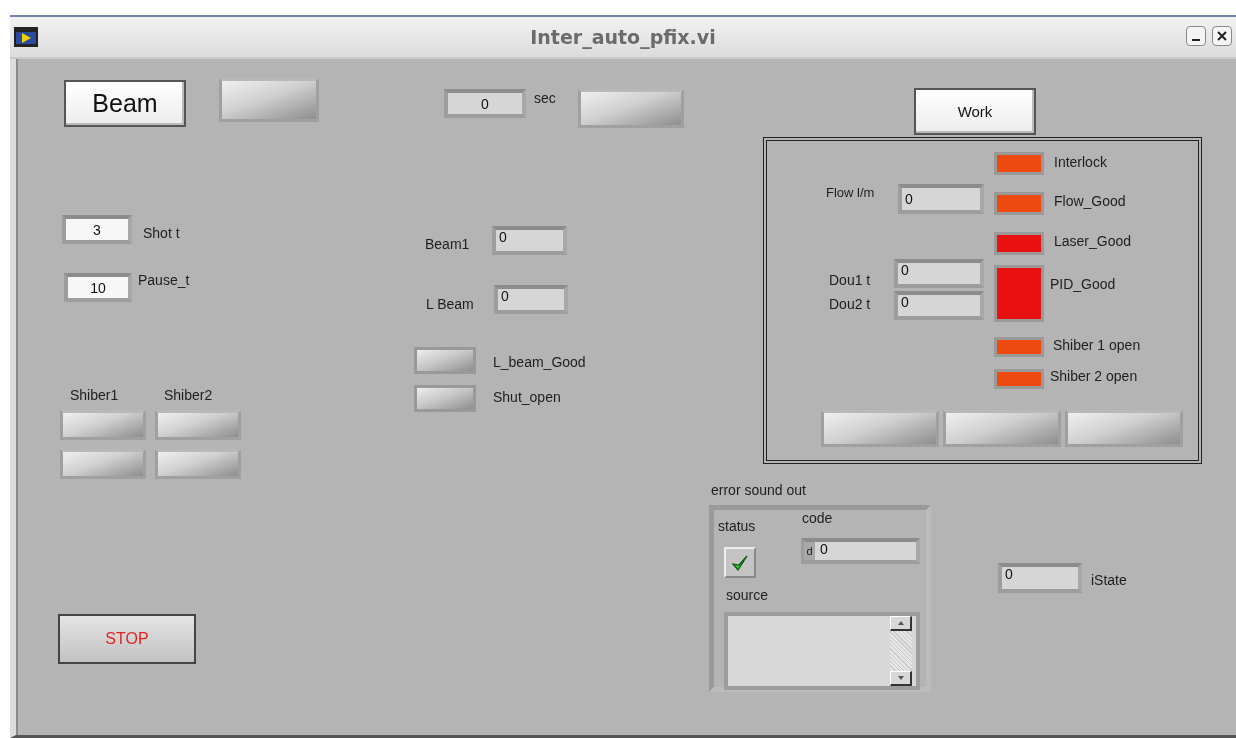 Image resolution: width=1236 pixels, height=738 pixels. What do you see at coordinates (1090, 201) in the screenshot?
I see `indicator-label: Flow_Good` at bounding box center [1090, 201].